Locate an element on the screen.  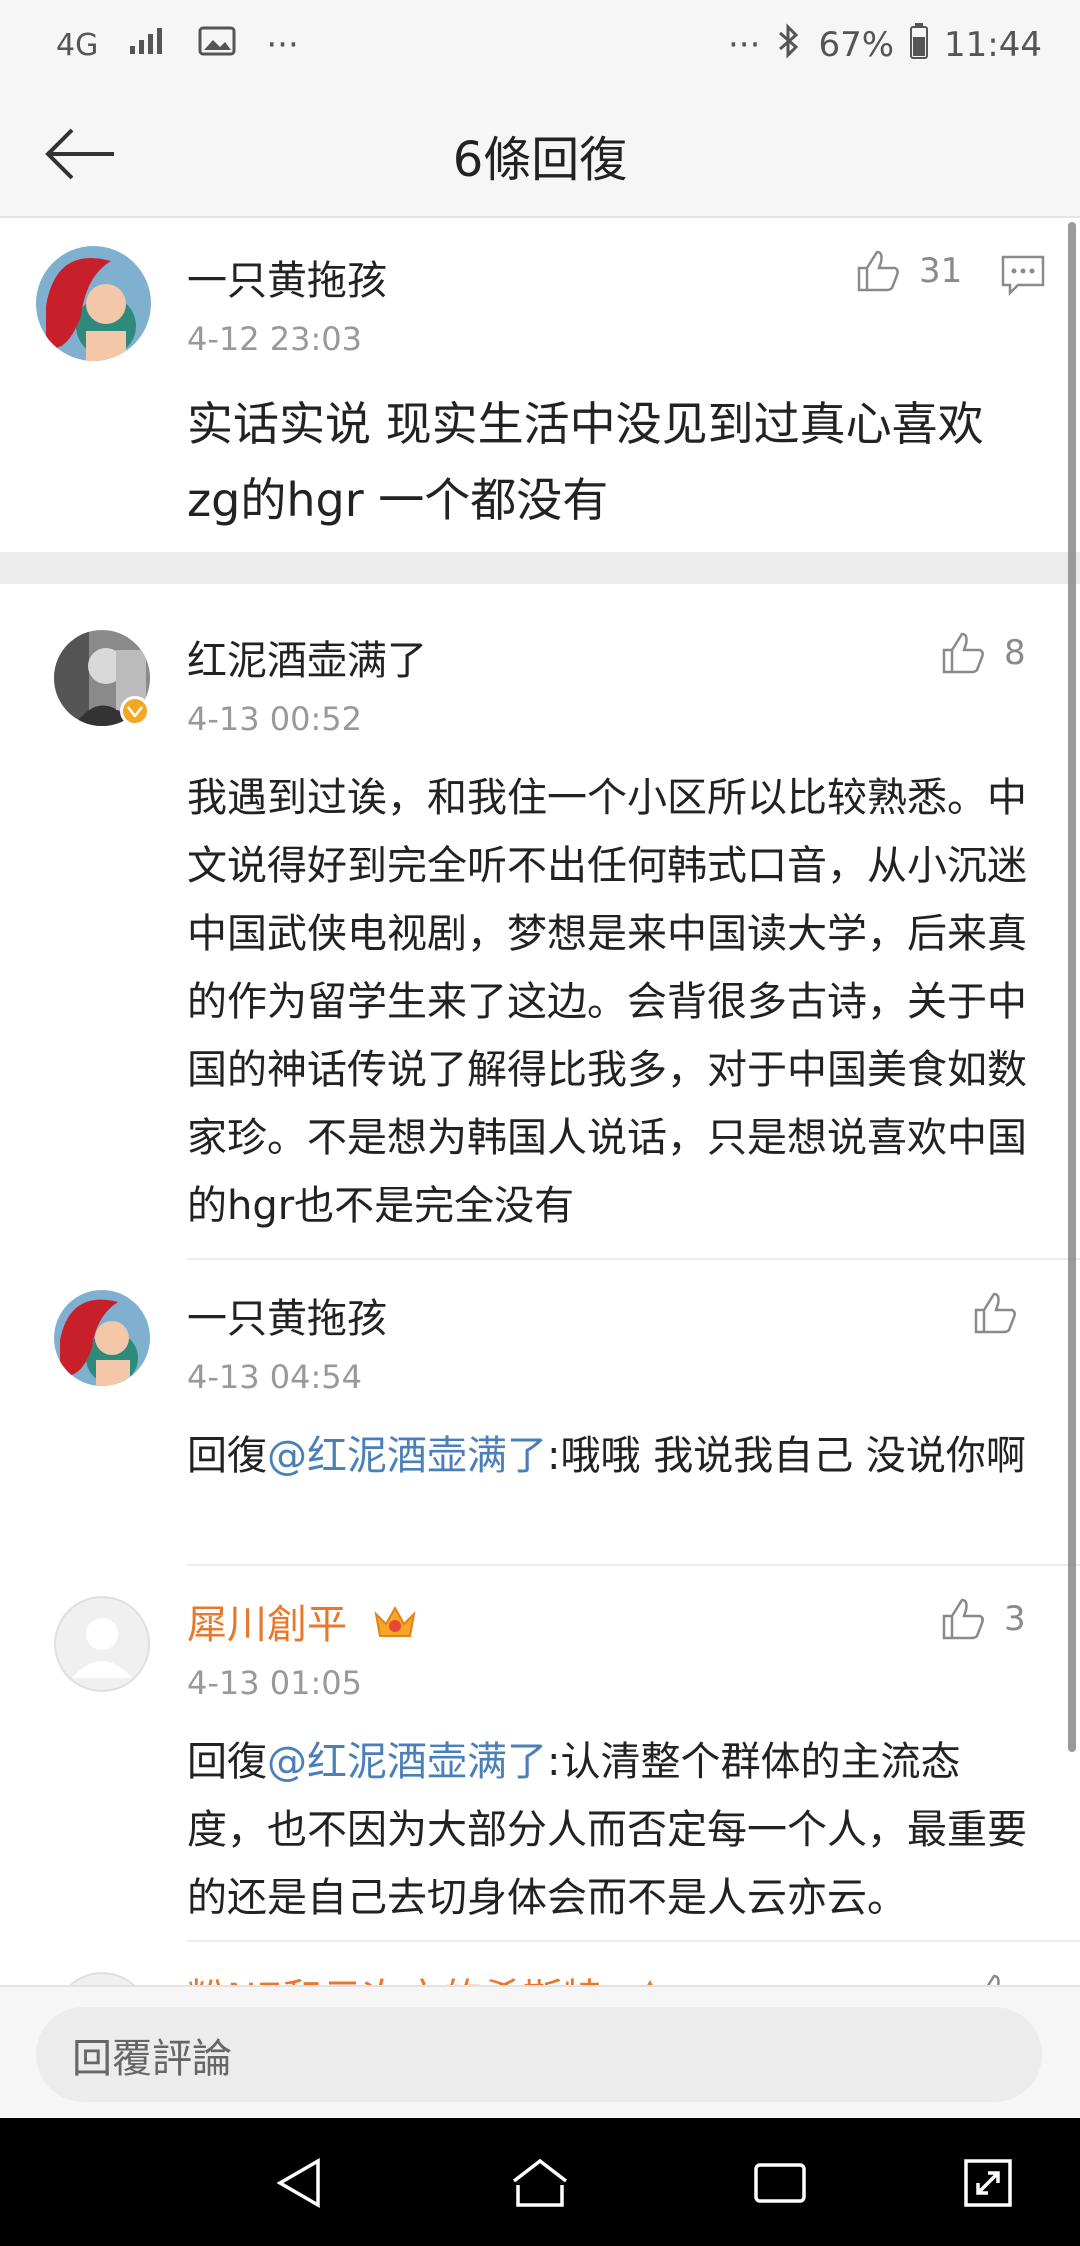
commenter-name: 红泥酒壶满了 is located at coordinates (307, 657).